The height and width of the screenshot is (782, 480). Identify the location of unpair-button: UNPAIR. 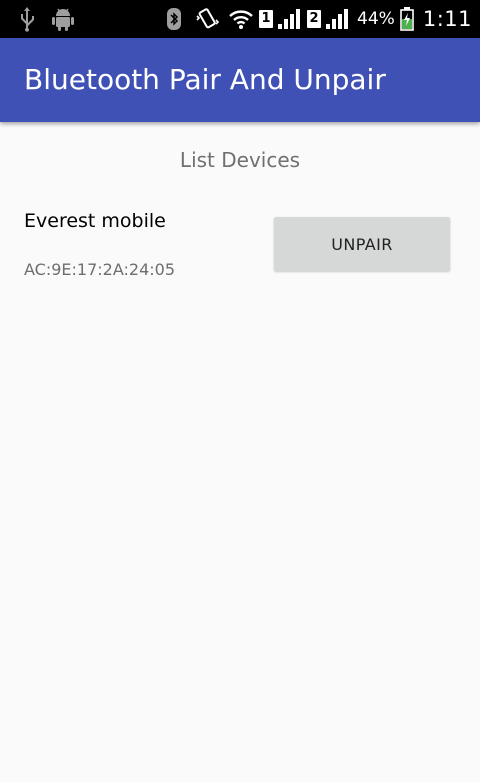
(362, 244).